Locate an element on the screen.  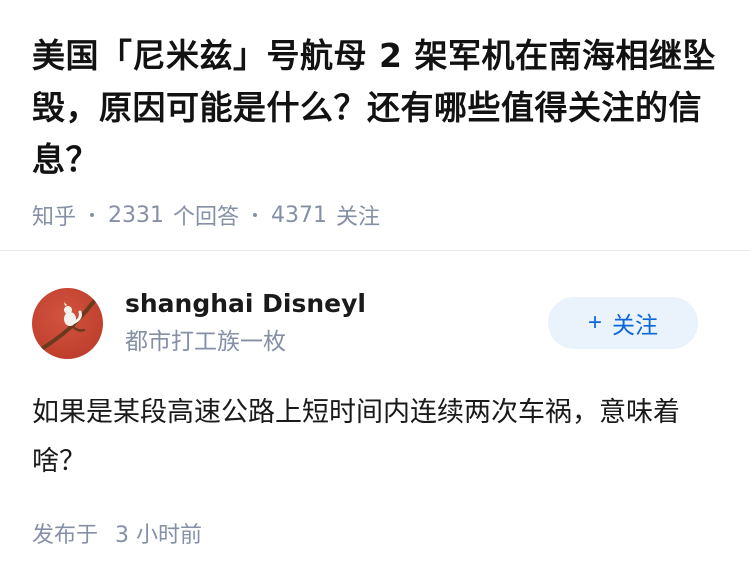
publish-label: 发布于 is located at coordinates (65, 535).